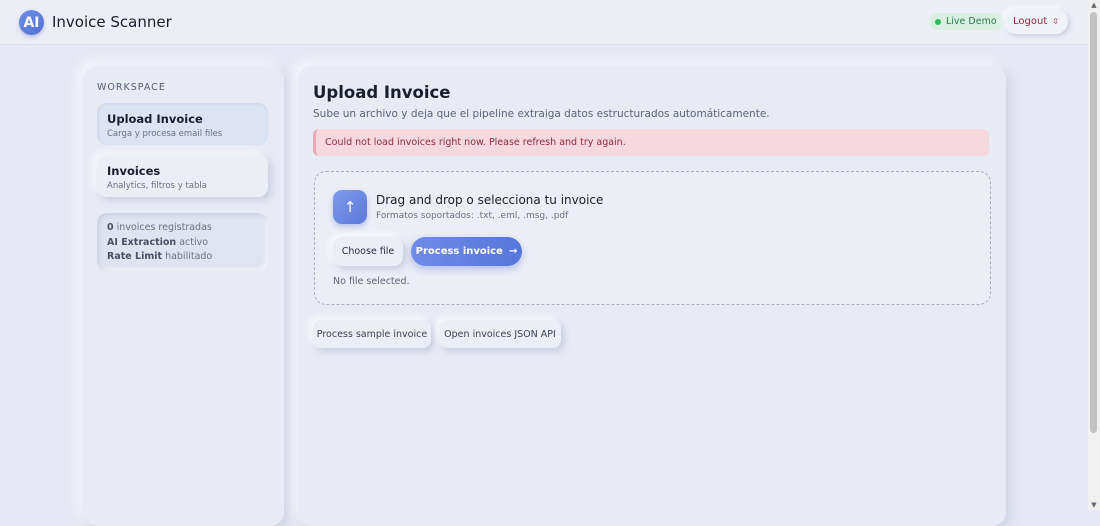 The image size is (1100, 526). What do you see at coordinates (544, 22) in the screenshot?
I see `top-bar: AI Invoice Scanner Live Demo Logout ⇳` at bounding box center [544, 22].